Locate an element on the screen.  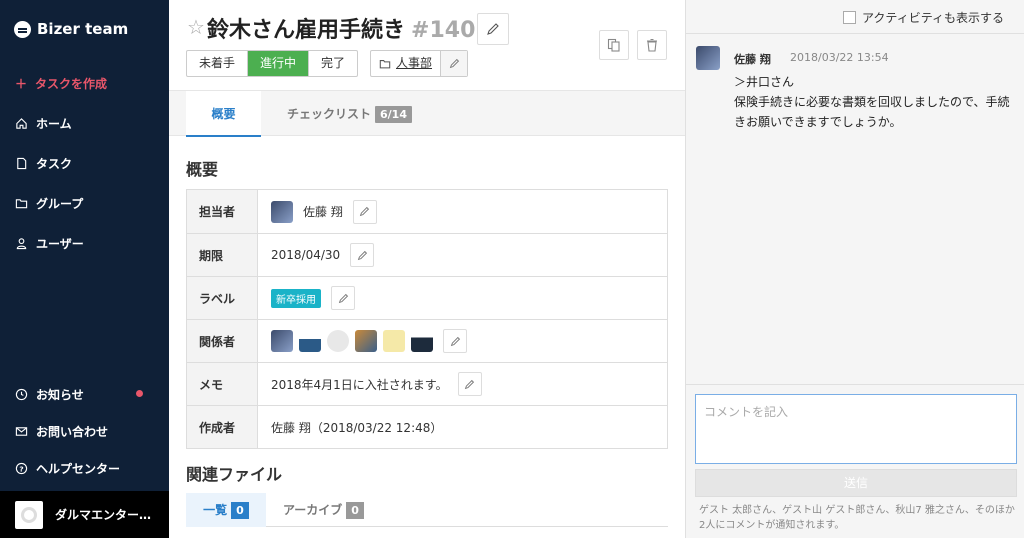
comment-author: 佐藤 翔 is located at coordinates (752, 59).